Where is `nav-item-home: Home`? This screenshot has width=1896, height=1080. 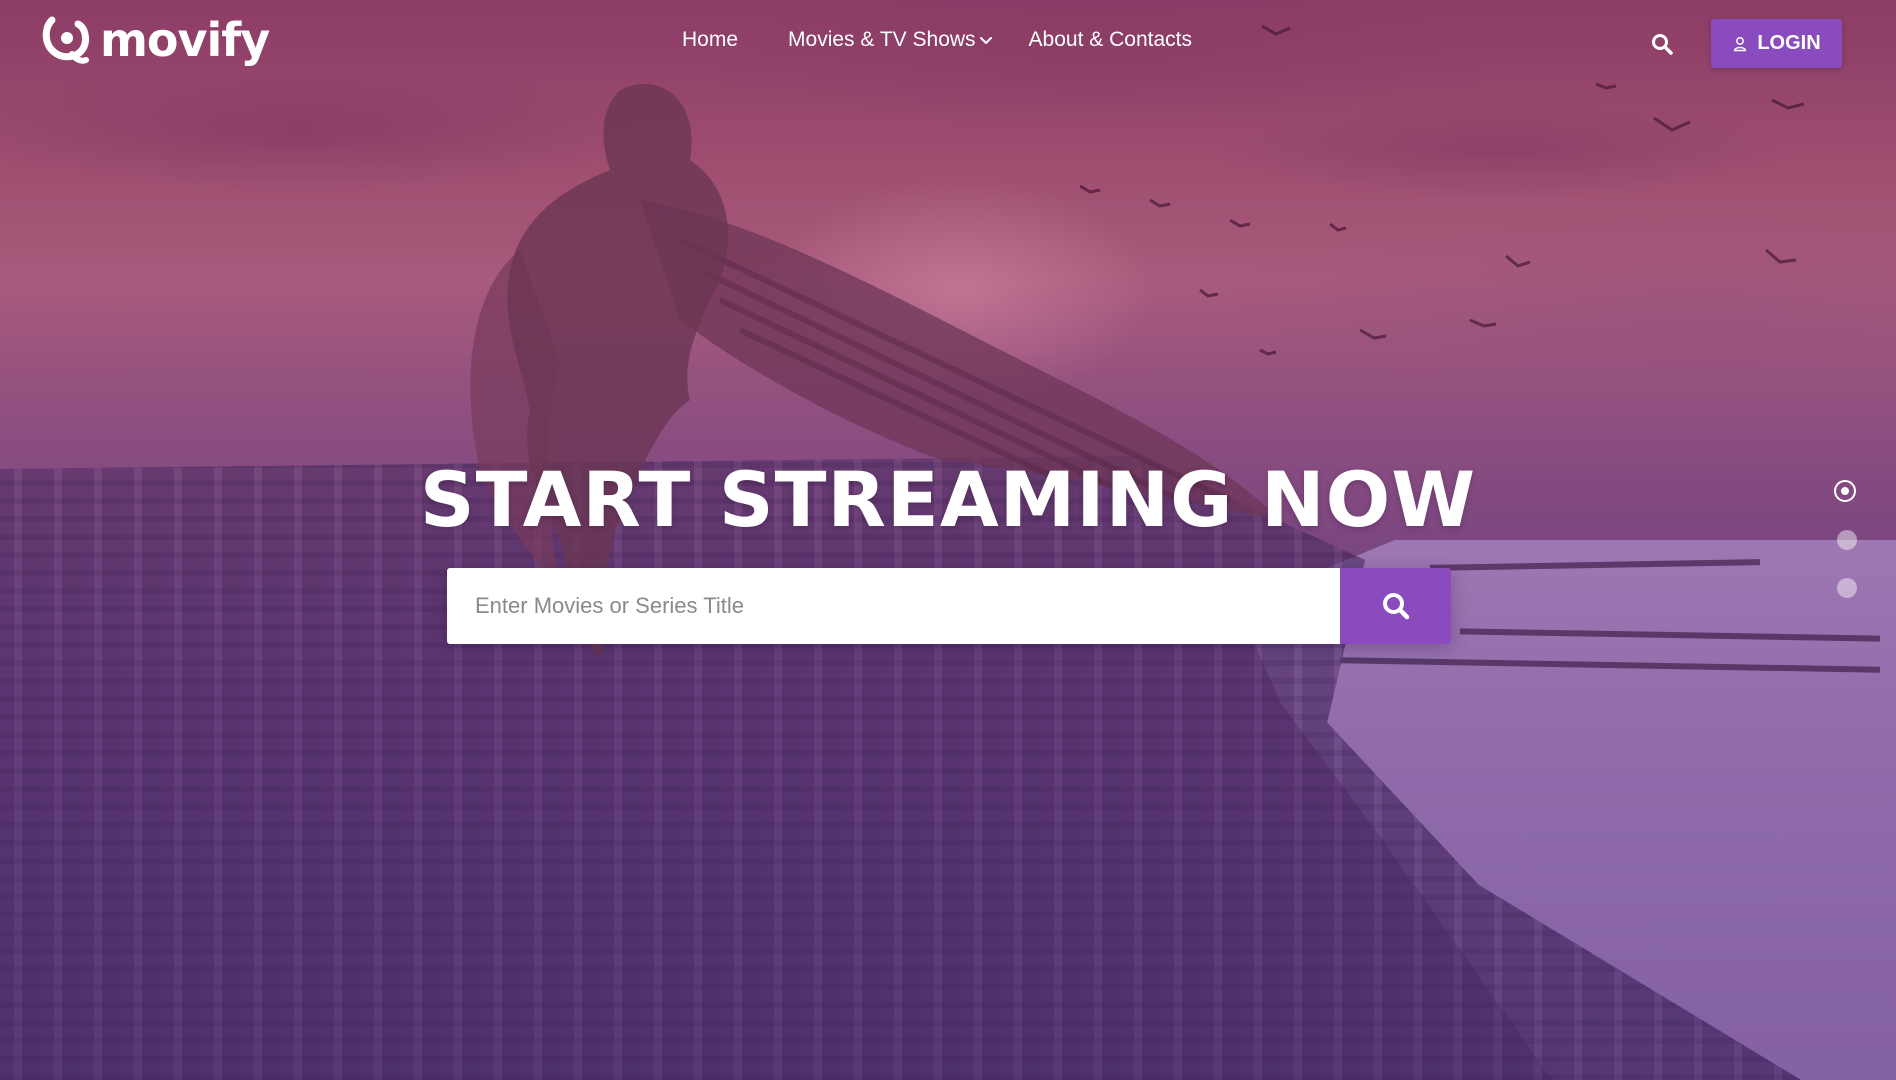
nav-item-home: Home is located at coordinates (710, 40).